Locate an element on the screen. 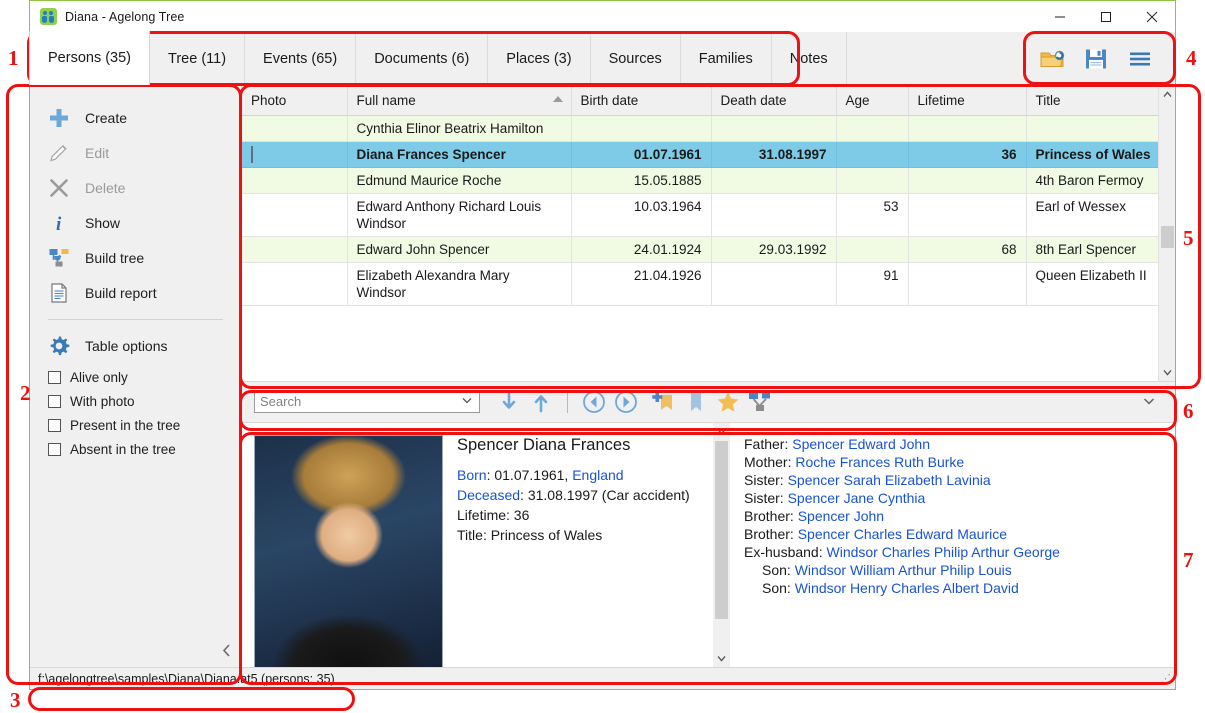 This screenshot has width=1205, height=713. column-header-photo: Photo is located at coordinates (295, 101).